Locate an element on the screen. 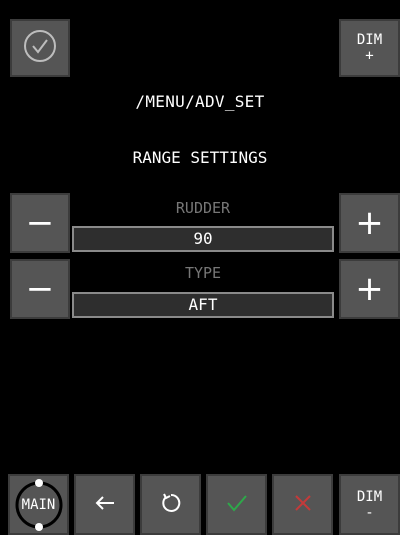  type-label: TYPE is located at coordinates (203, 273).